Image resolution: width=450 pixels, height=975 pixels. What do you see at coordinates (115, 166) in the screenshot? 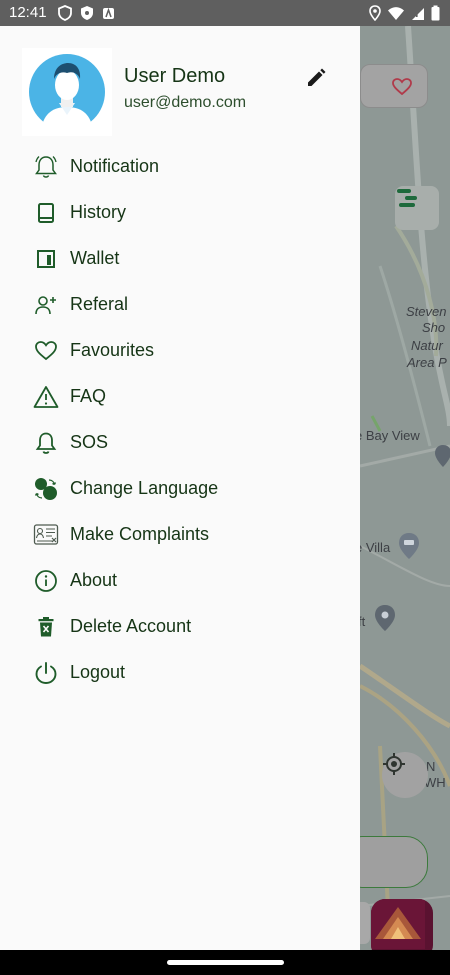
I see `menu-label: Notification` at bounding box center [115, 166].